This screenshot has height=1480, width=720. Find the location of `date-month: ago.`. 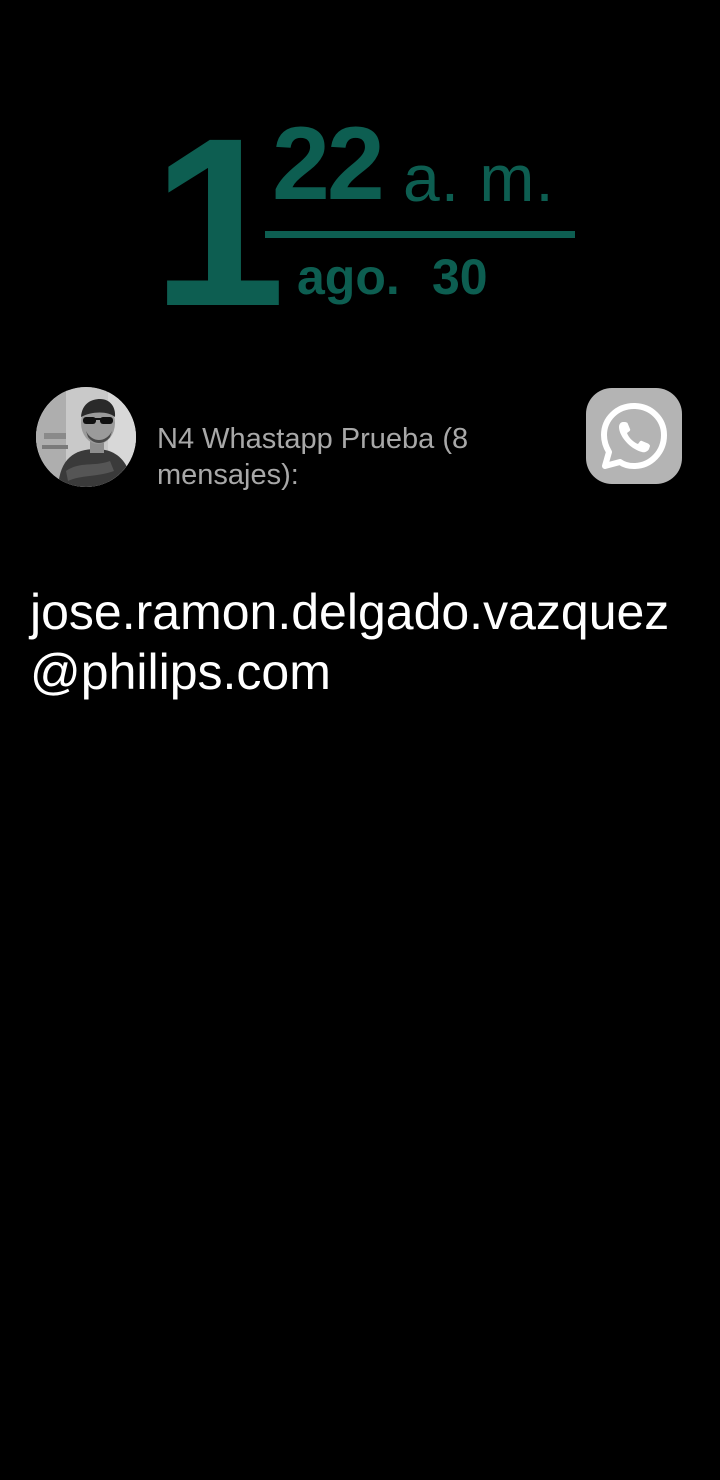

date-month: ago. is located at coordinates (348, 277).